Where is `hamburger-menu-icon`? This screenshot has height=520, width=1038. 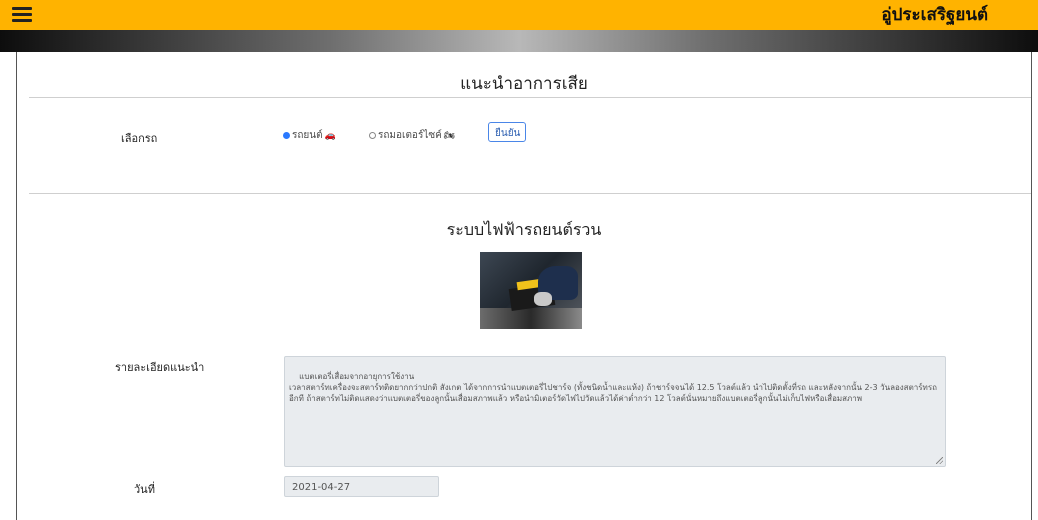 hamburger-menu-icon is located at coordinates (22, 15).